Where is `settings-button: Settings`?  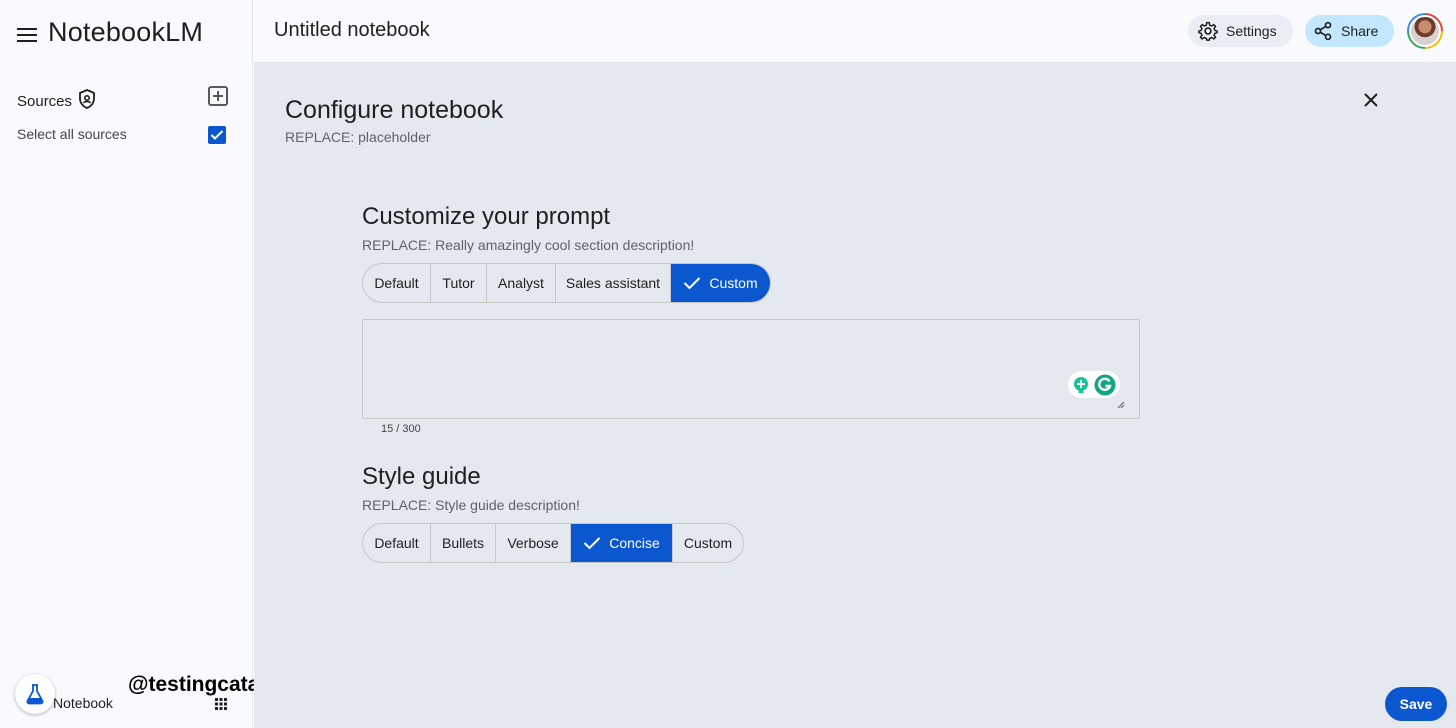 settings-button: Settings is located at coordinates (1240, 31).